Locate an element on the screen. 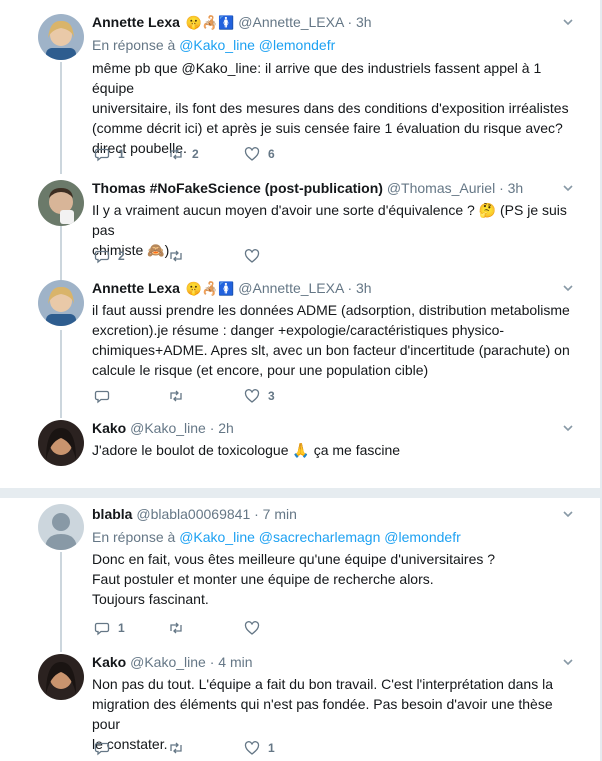 This screenshot has width=602, height=761. timestamp: · 4 min is located at coordinates (231, 662).